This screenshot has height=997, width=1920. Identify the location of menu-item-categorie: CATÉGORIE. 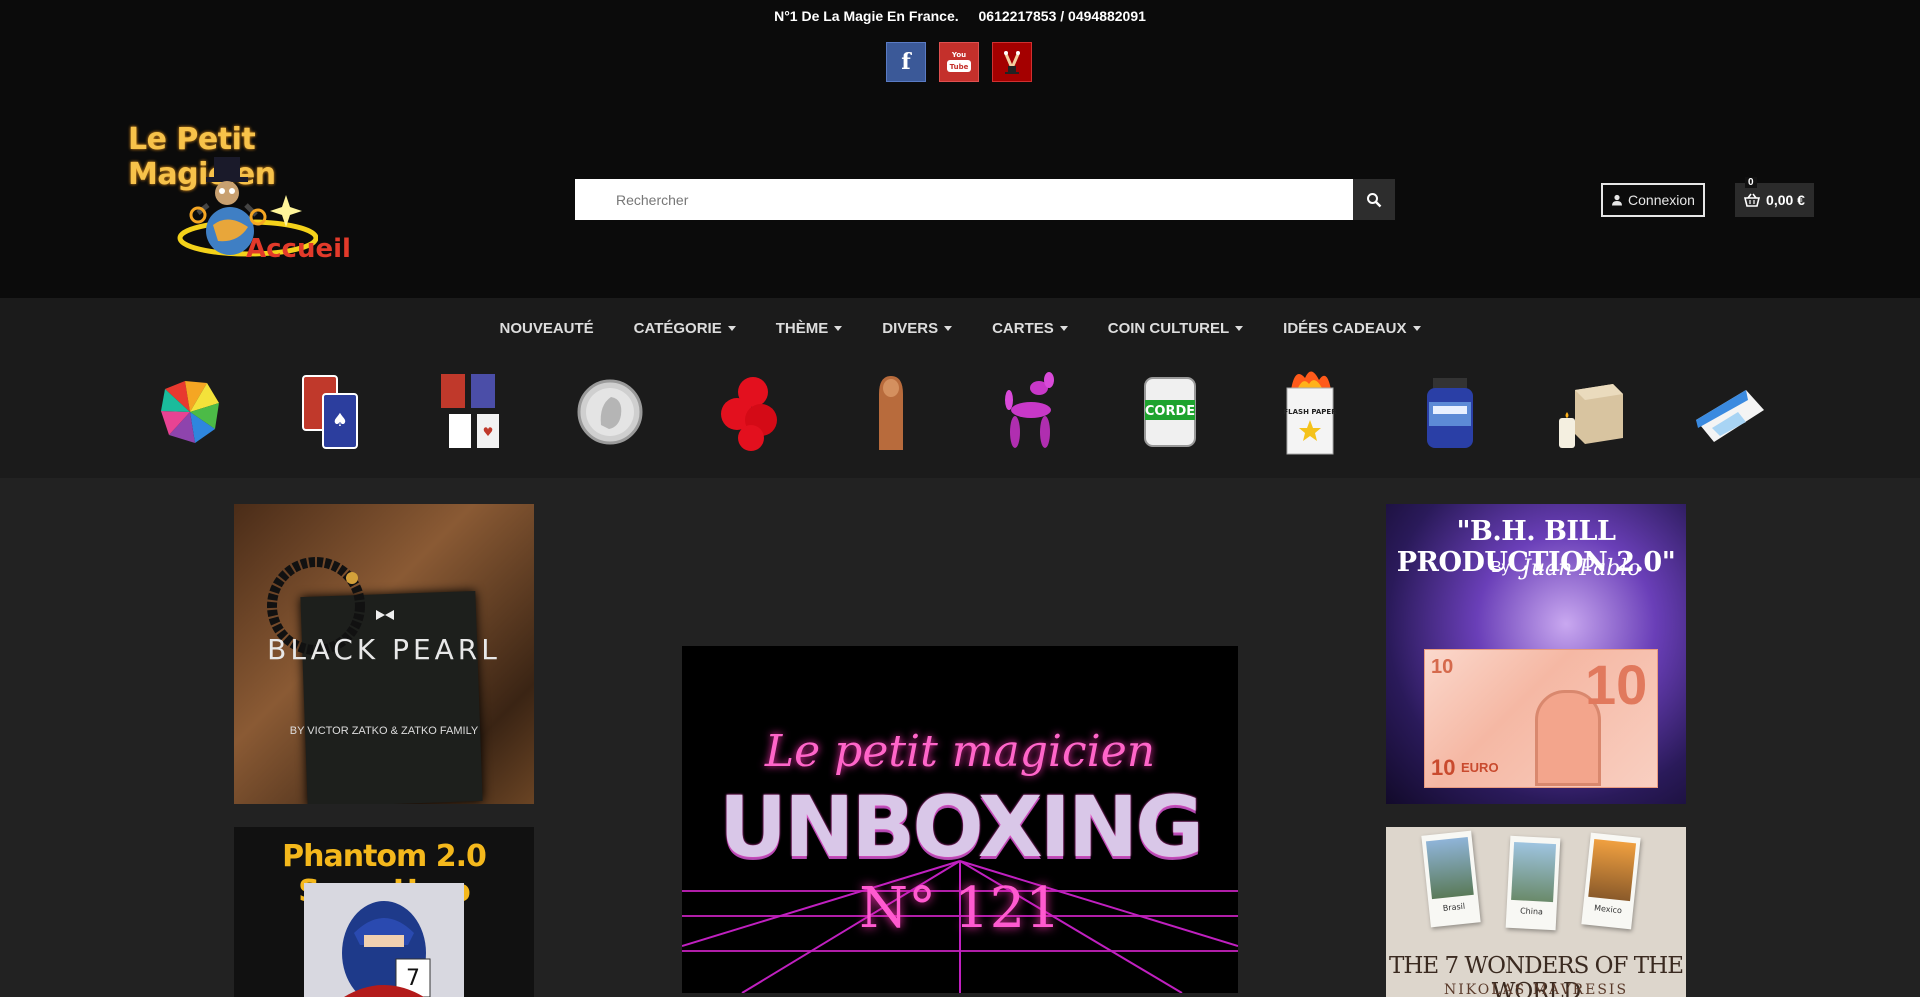
(685, 328).